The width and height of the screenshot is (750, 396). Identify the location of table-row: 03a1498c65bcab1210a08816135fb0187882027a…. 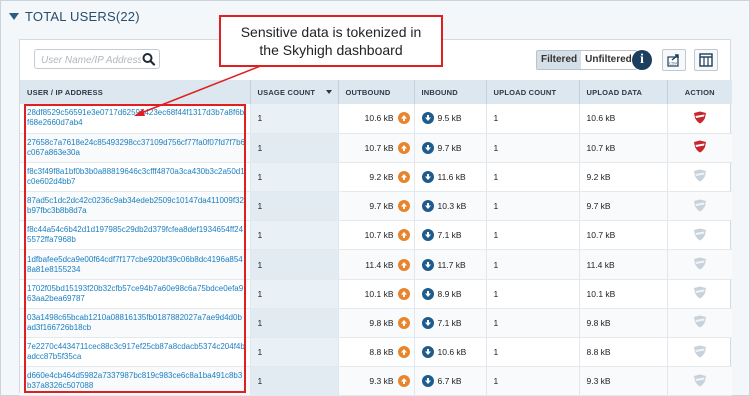
(376, 323).